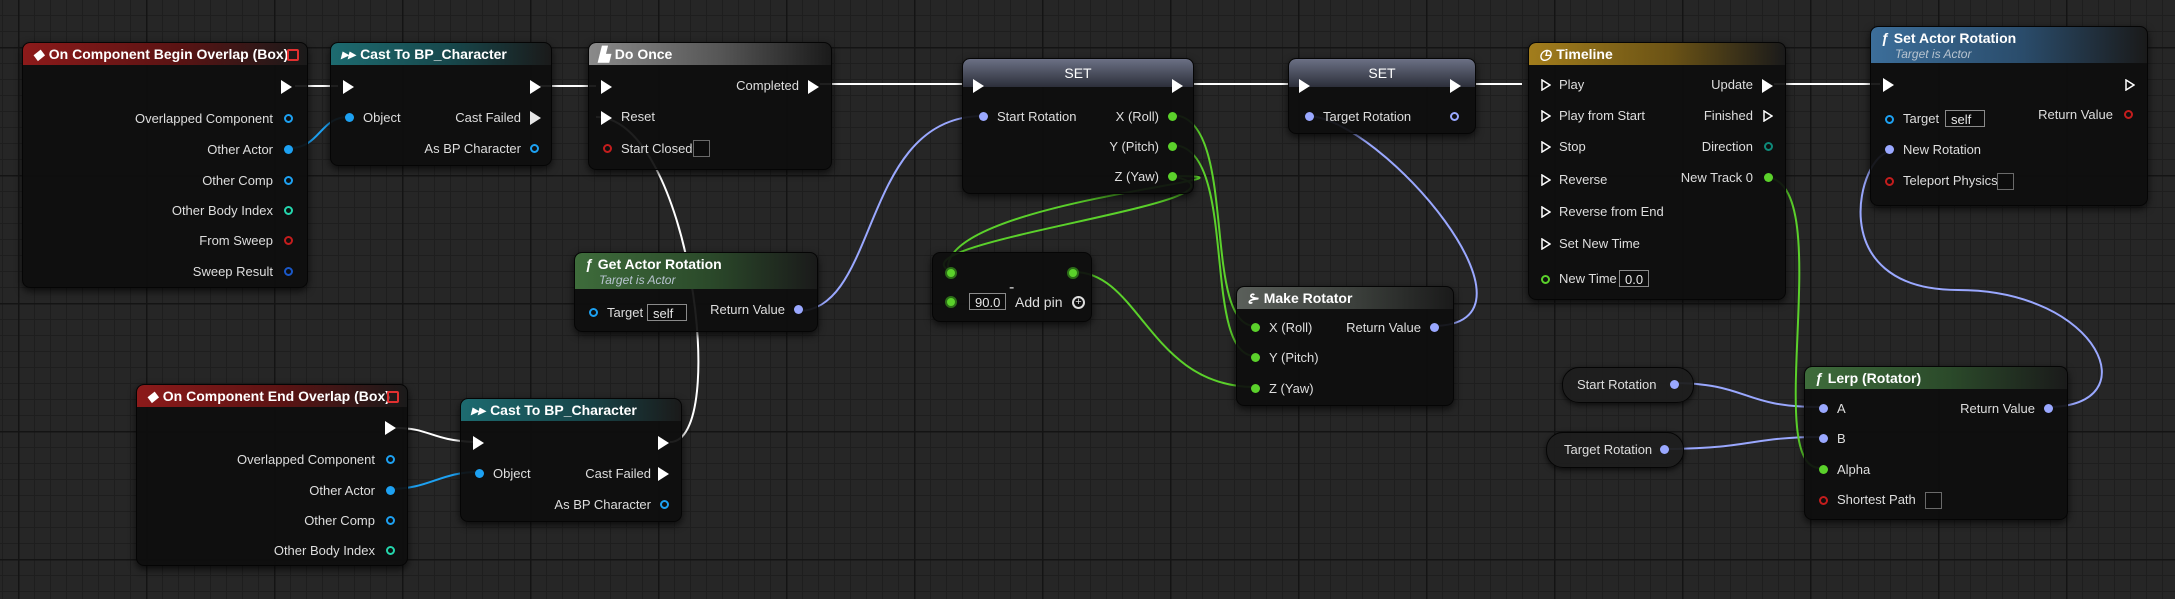  I want to click on add-pin-label: Add pin, so click(1038, 302).